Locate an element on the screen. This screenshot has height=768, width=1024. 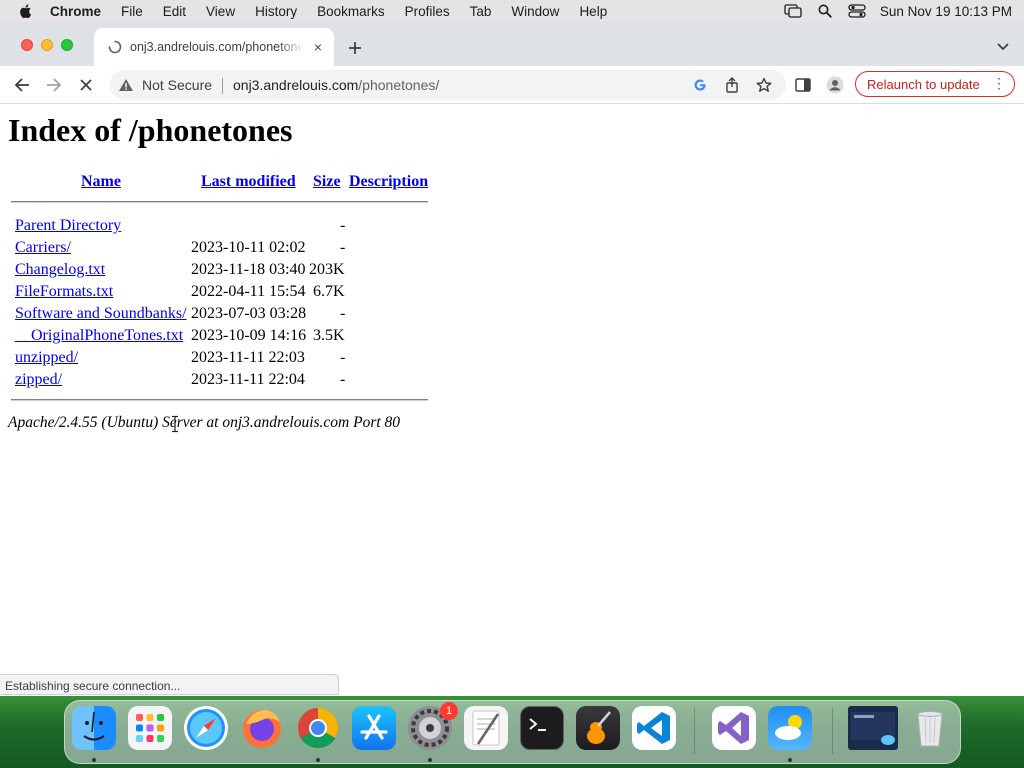
column-header-last-modified: Last modified is located at coordinates (248, 182).